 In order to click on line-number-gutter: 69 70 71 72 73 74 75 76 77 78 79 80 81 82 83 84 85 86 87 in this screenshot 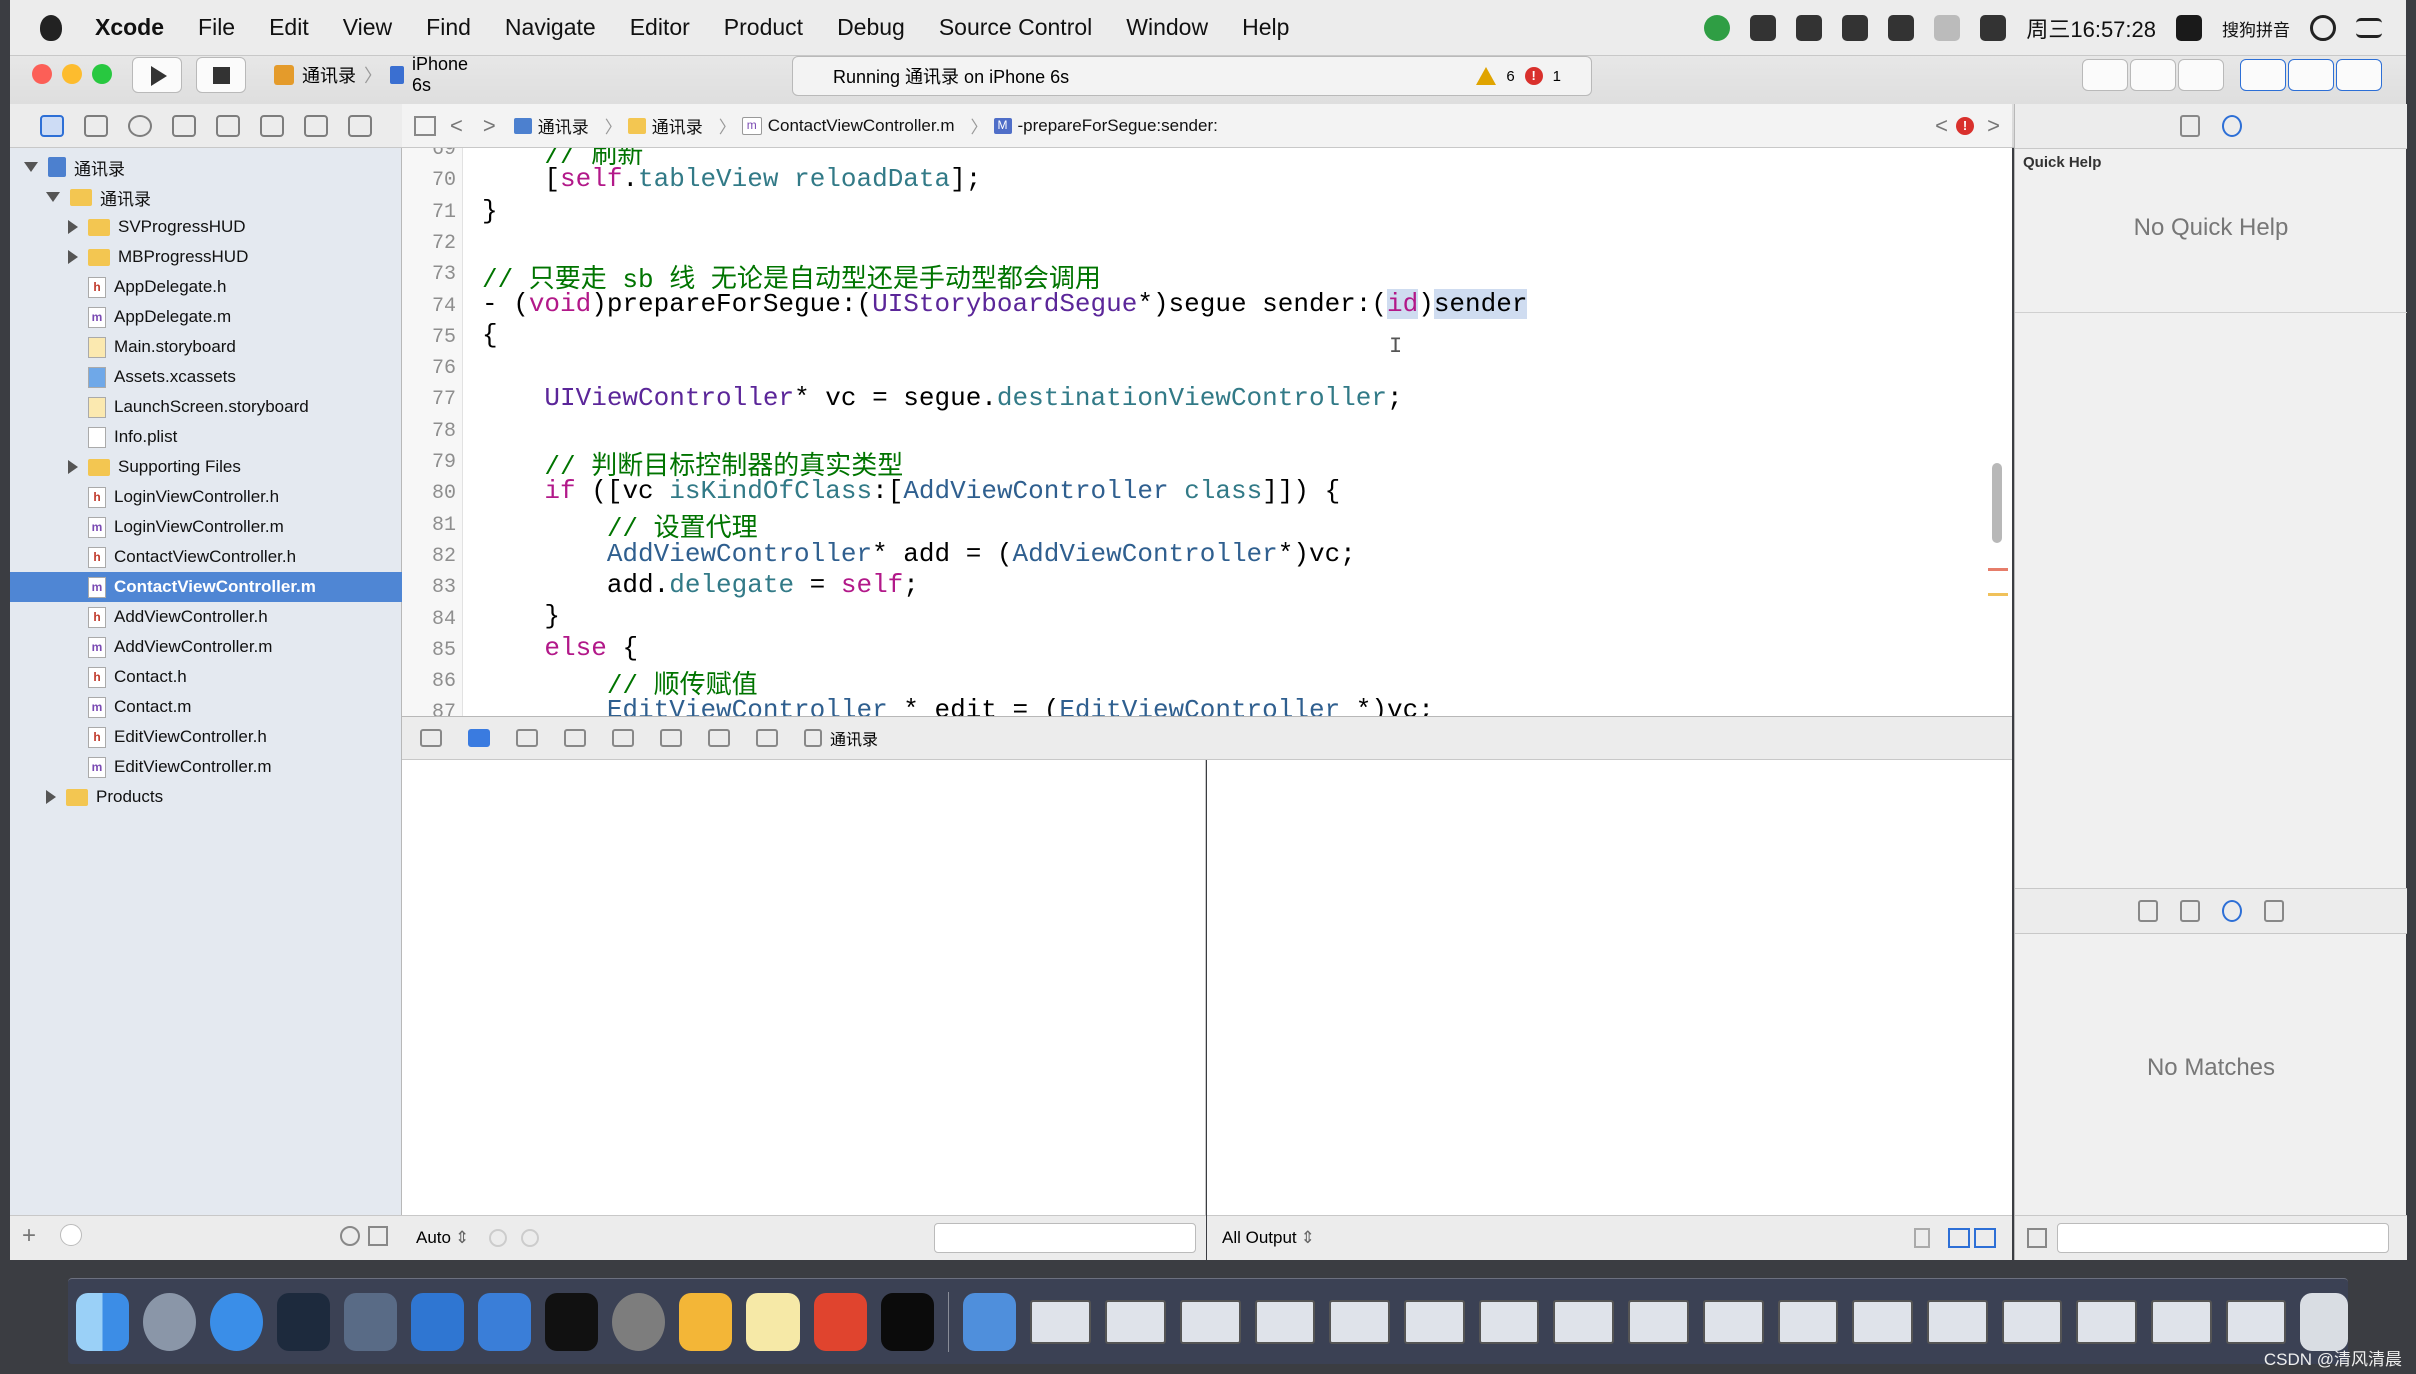, I will do `click(432, 432)`.